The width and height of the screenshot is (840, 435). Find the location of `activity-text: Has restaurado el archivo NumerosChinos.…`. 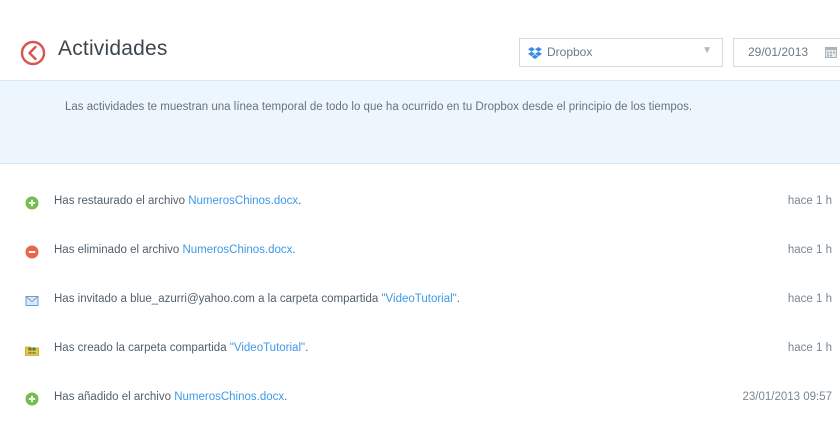

activity-text: Has restaurado el archivo NumerosChinos.… is located at coordinates (178, 201).